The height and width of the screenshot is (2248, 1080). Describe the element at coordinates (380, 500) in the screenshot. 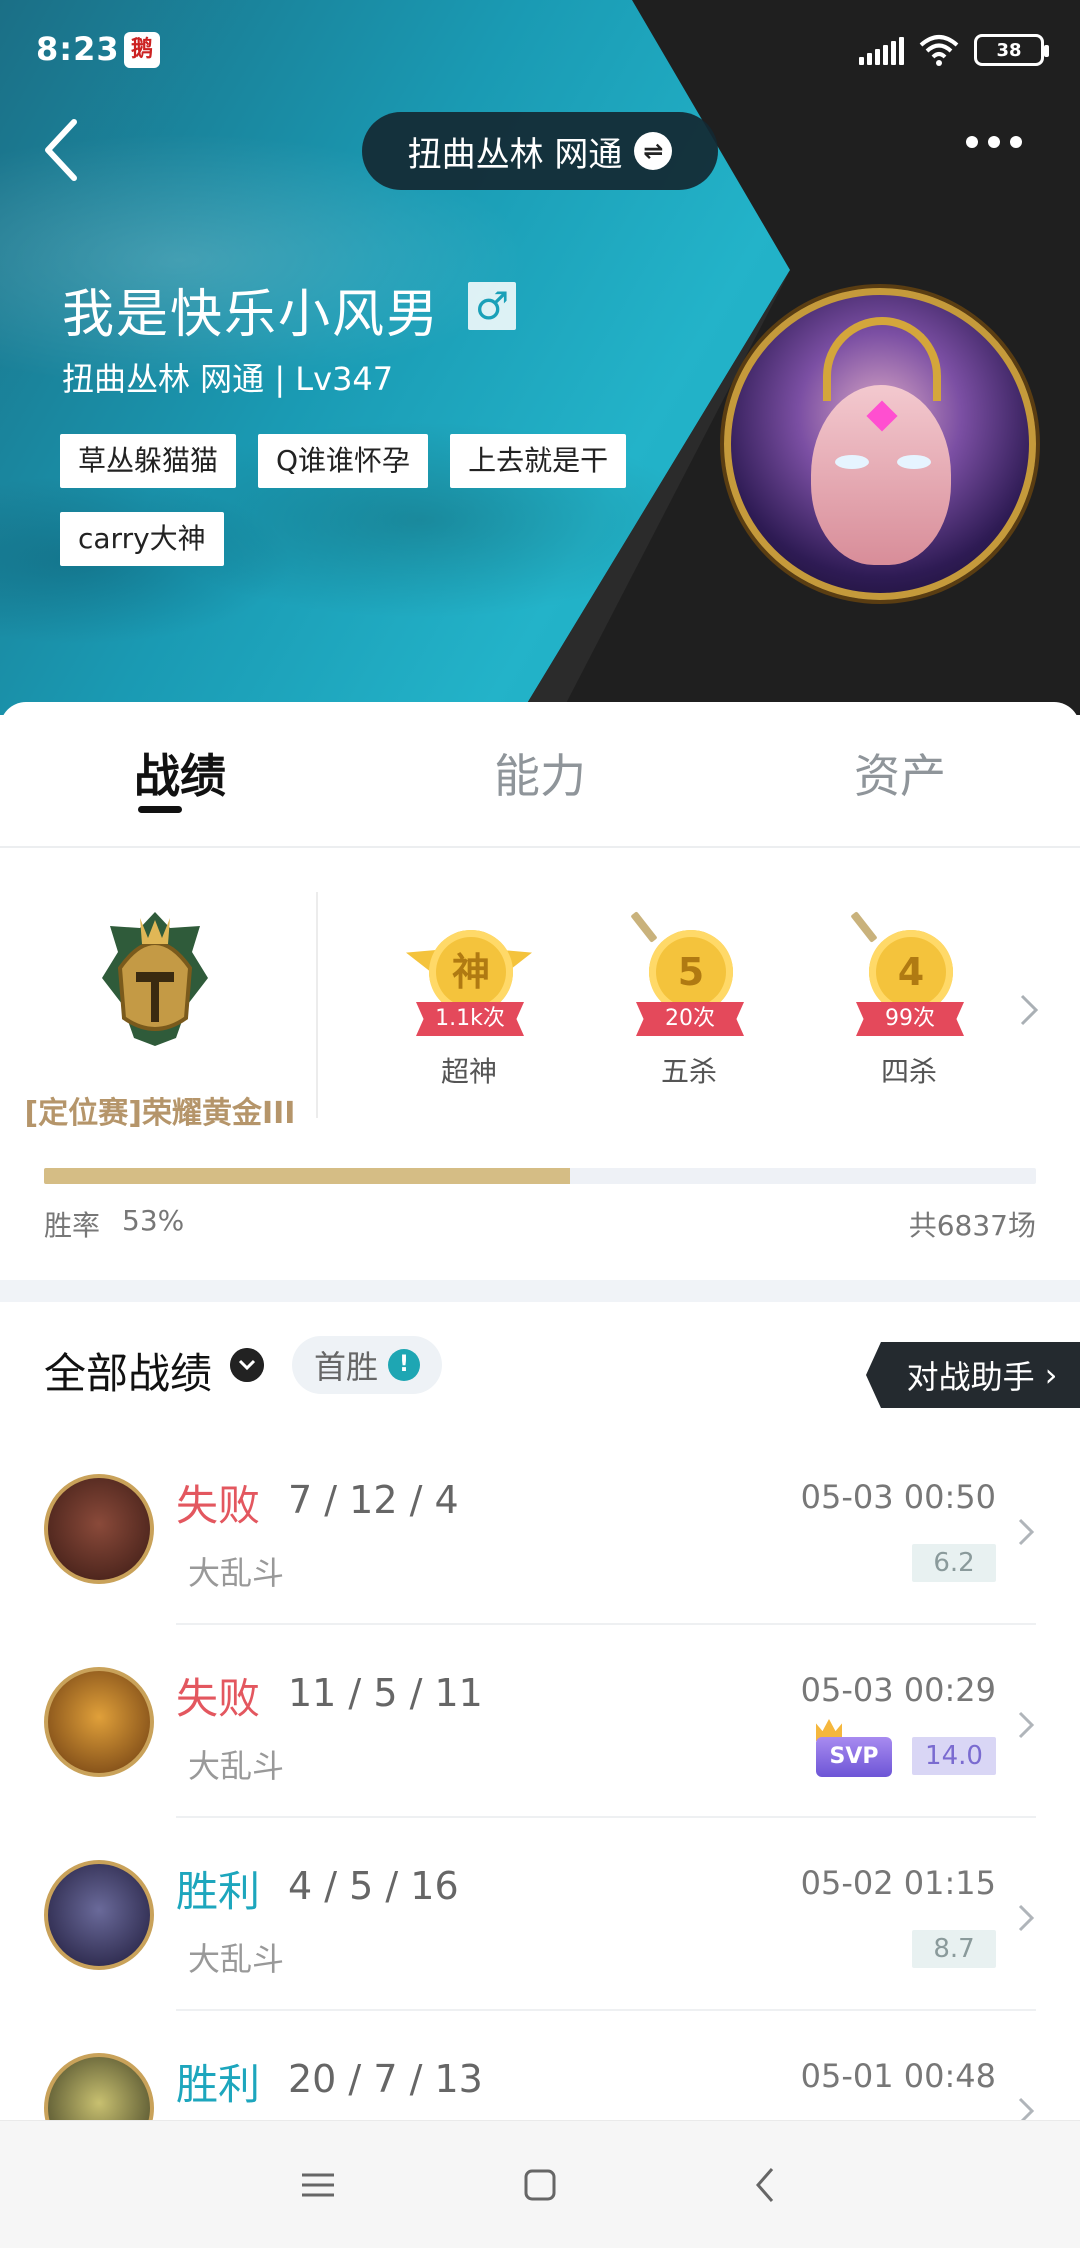

I see `player-tags: 草丛躲猫猫 Q谁谁怀孕 上去就是干 carry大神` at that location.